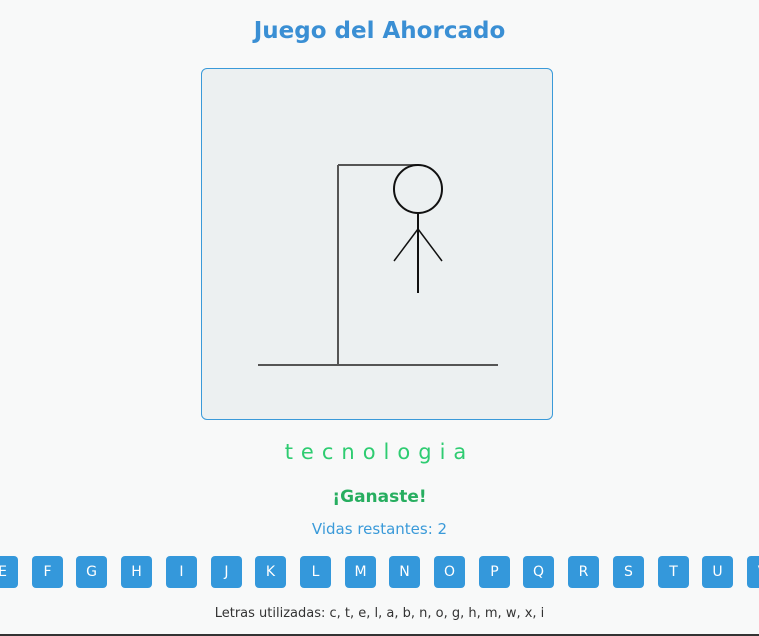 The height and width of the screenshot is (636, 759). What do you see at coordinates (315, 572) in the screenshot?
I see `letter-key-l: L` at bounding box center [315, 572].